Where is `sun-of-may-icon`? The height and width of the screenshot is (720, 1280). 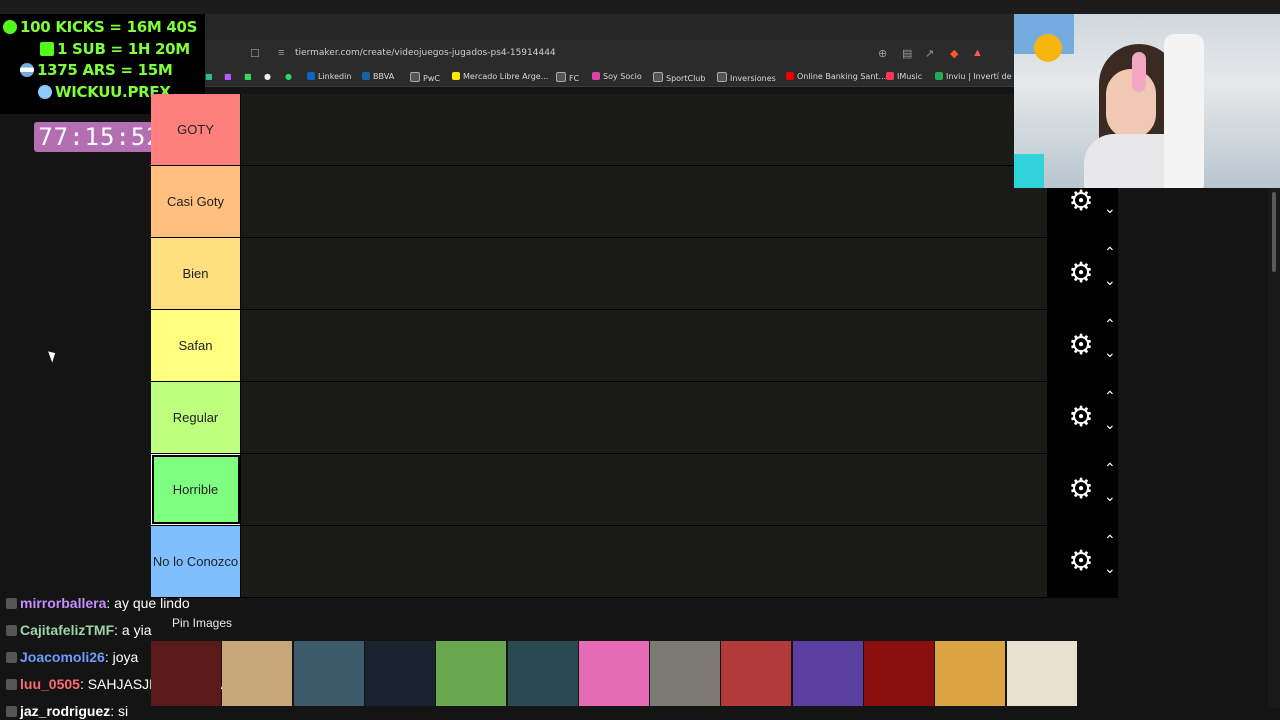 sun-of-may-icon is located at coordinates (1048, 48).